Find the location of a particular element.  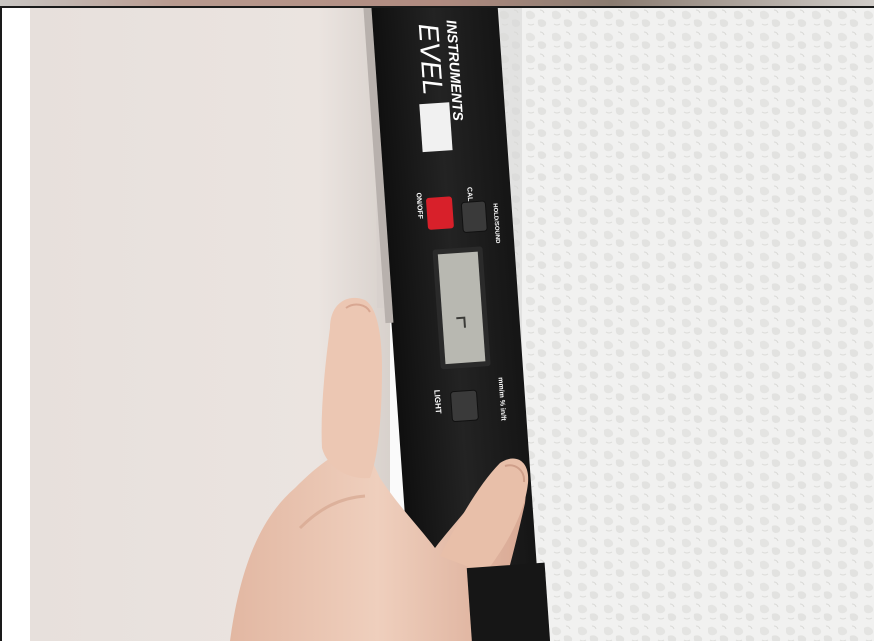

cal-label: CAL is located at coordinates (469, 195).